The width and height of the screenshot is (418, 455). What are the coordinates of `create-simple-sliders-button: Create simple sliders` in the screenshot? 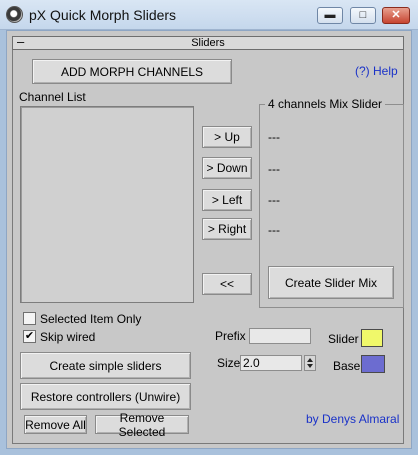 It's located at (105, 365).